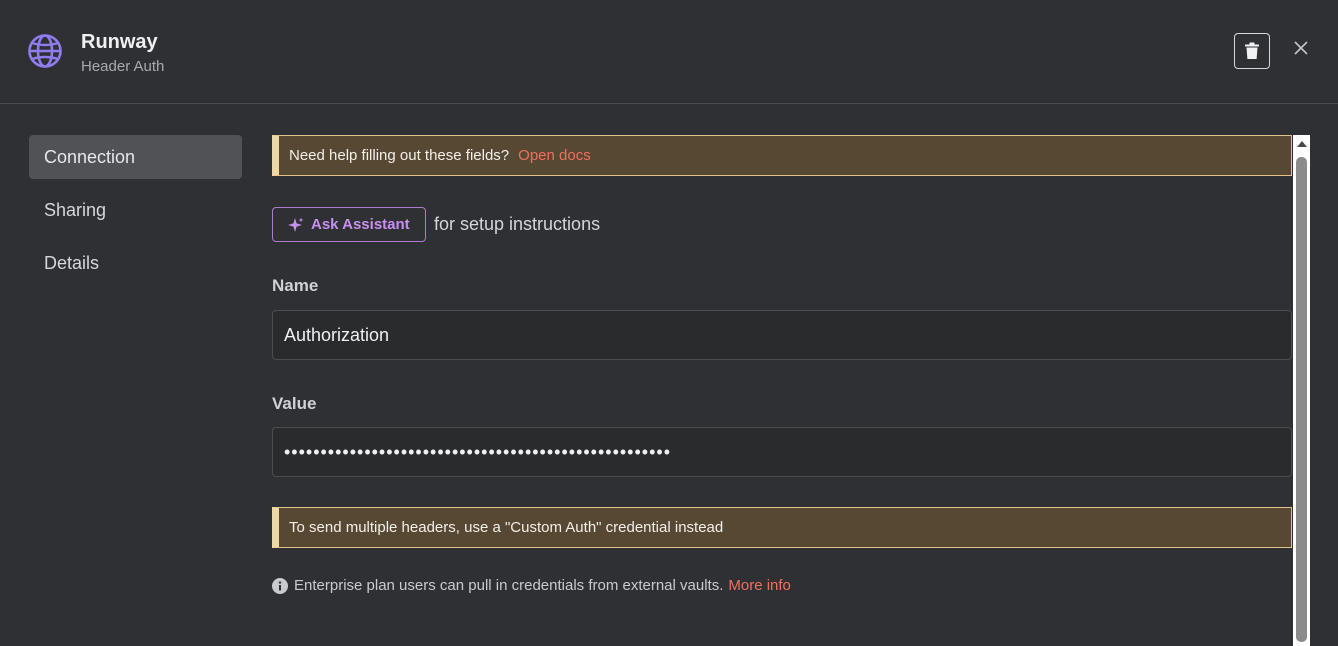 This screenshot has height=646, width=1338. Describe the element at coordinates (294, 403) in the screenshot. I see `value-label: Value` at that location.